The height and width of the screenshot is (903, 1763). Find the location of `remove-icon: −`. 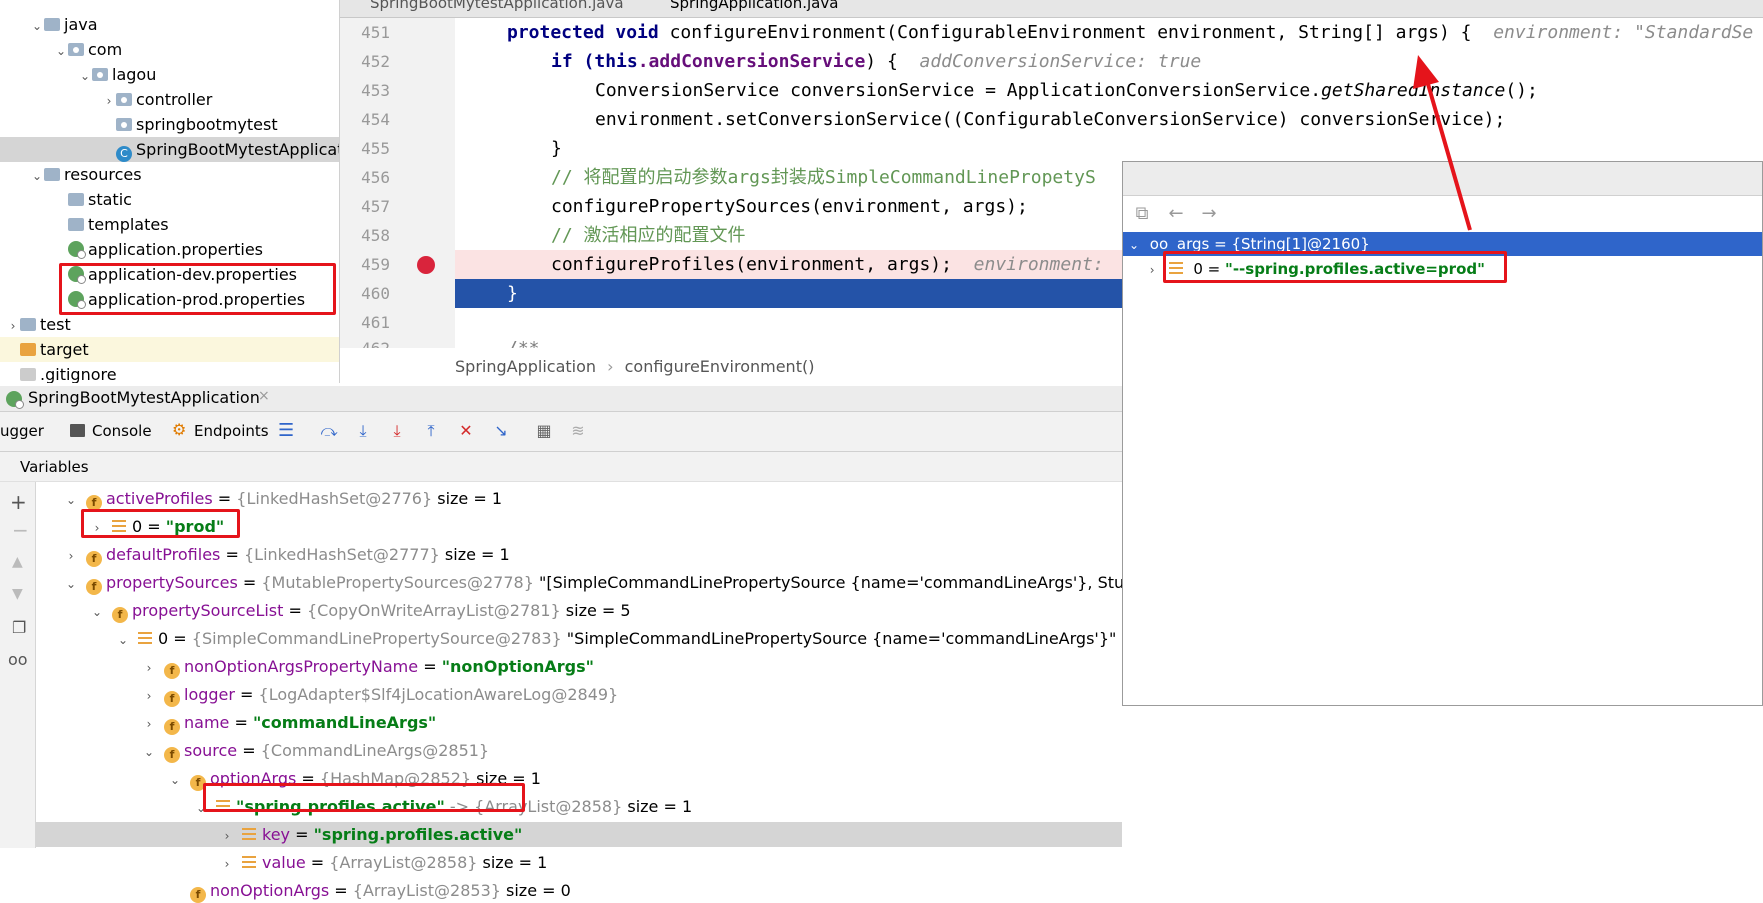

remove-icon: − is located at coordinates (20, 530).